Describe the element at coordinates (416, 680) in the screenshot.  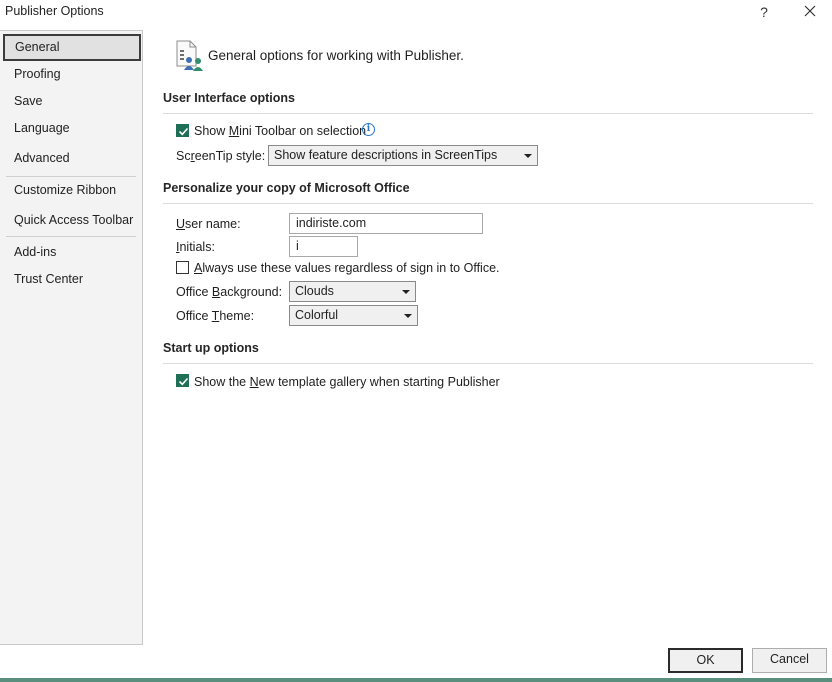
I see `window-bottom-edge` at that location.